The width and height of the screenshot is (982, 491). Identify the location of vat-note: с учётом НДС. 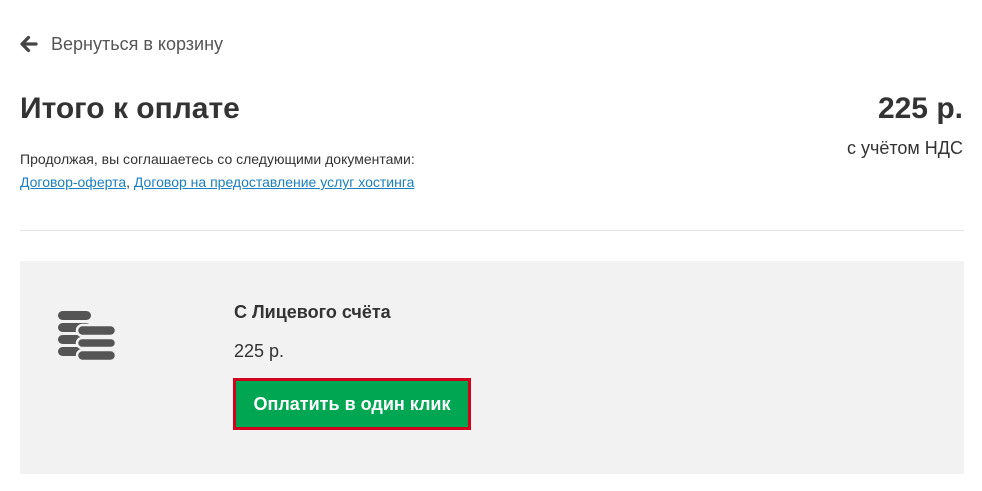
(904, 148).